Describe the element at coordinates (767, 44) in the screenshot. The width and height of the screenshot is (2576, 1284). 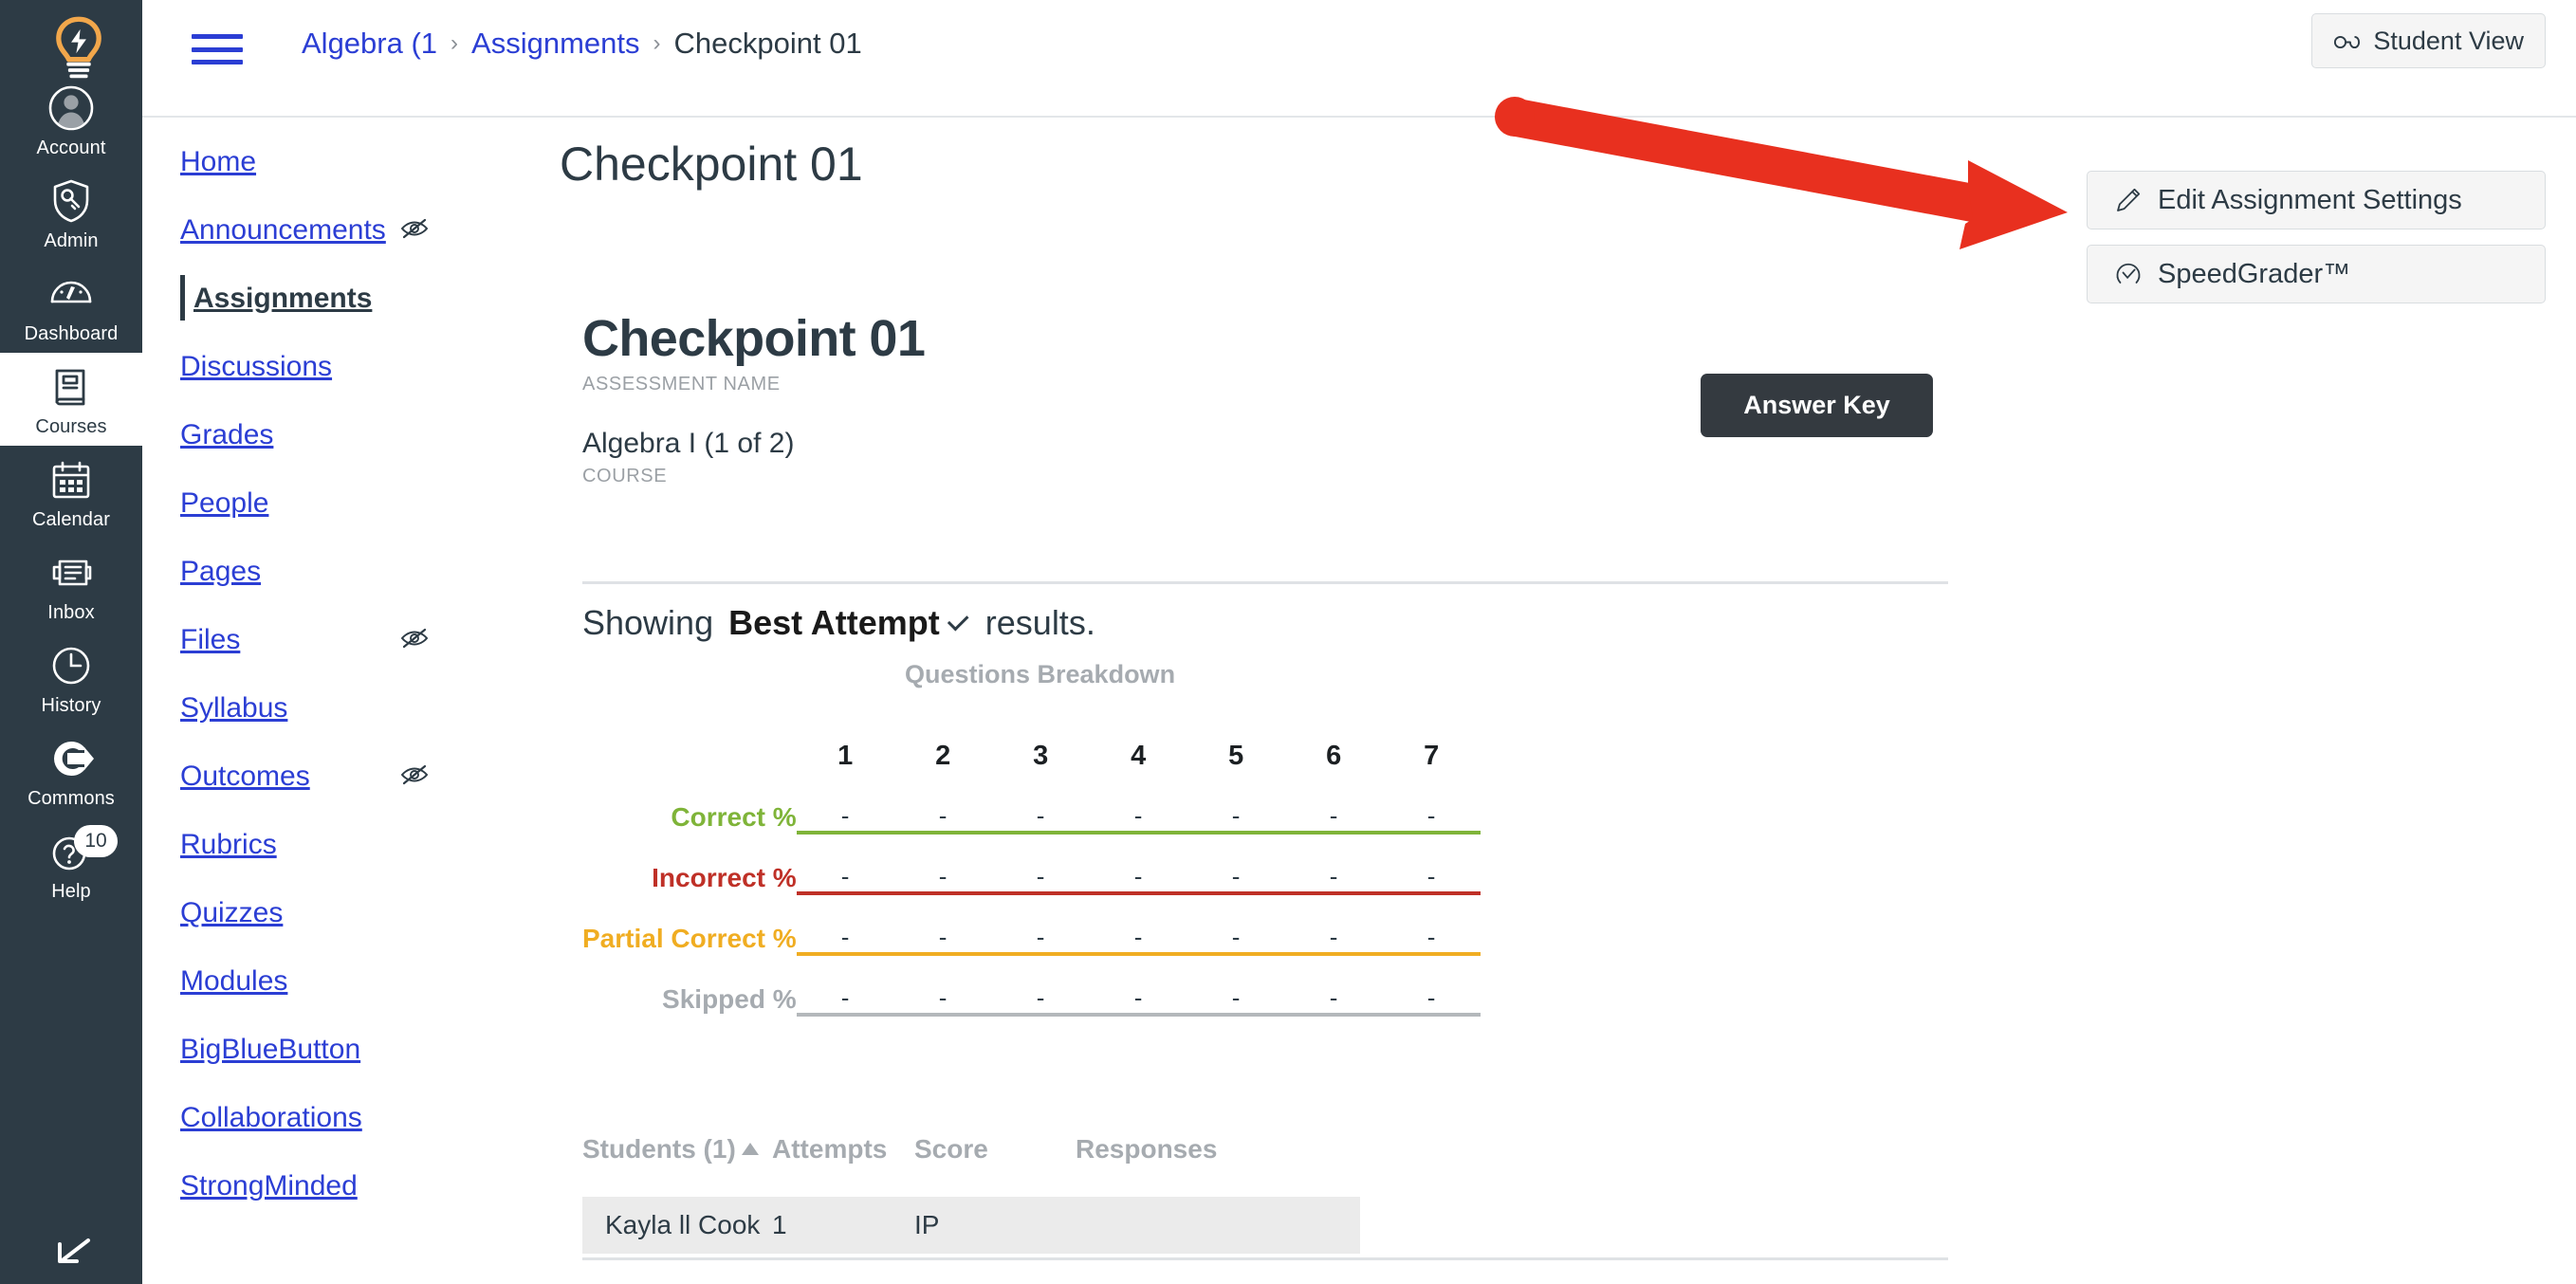
I see `breadcrumb-item-current: Checkpoint 01` at that location.